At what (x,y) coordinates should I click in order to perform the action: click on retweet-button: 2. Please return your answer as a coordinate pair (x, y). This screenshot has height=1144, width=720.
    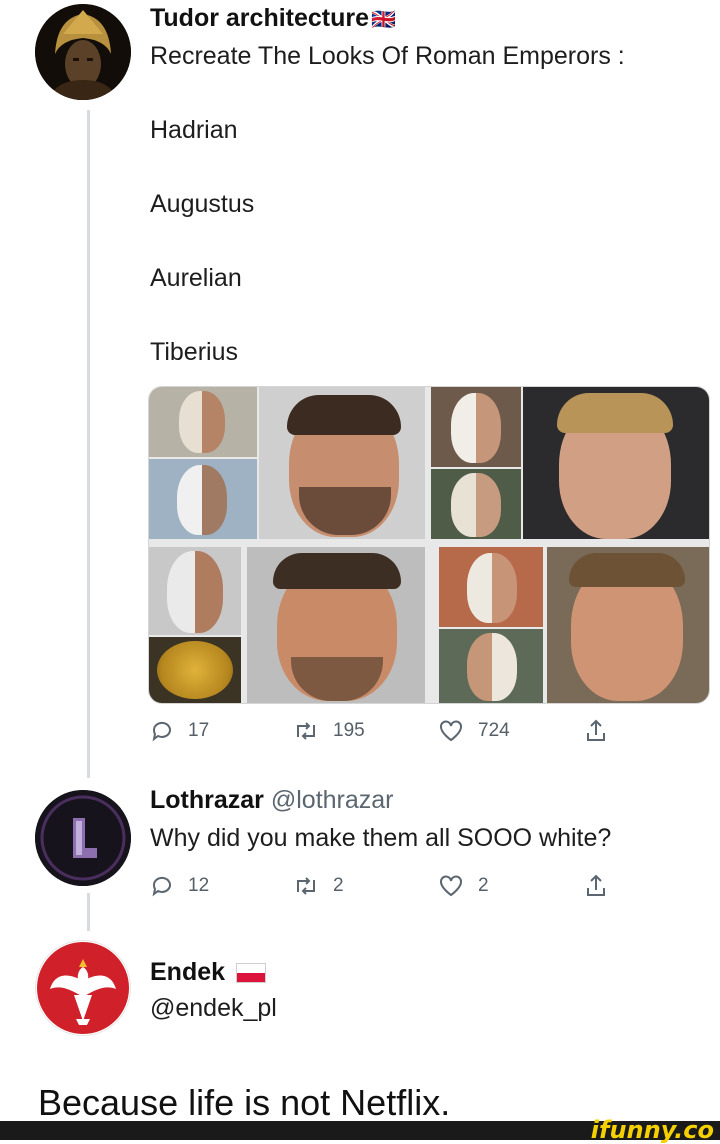
    Looking at the image, I should click on (318, 886).